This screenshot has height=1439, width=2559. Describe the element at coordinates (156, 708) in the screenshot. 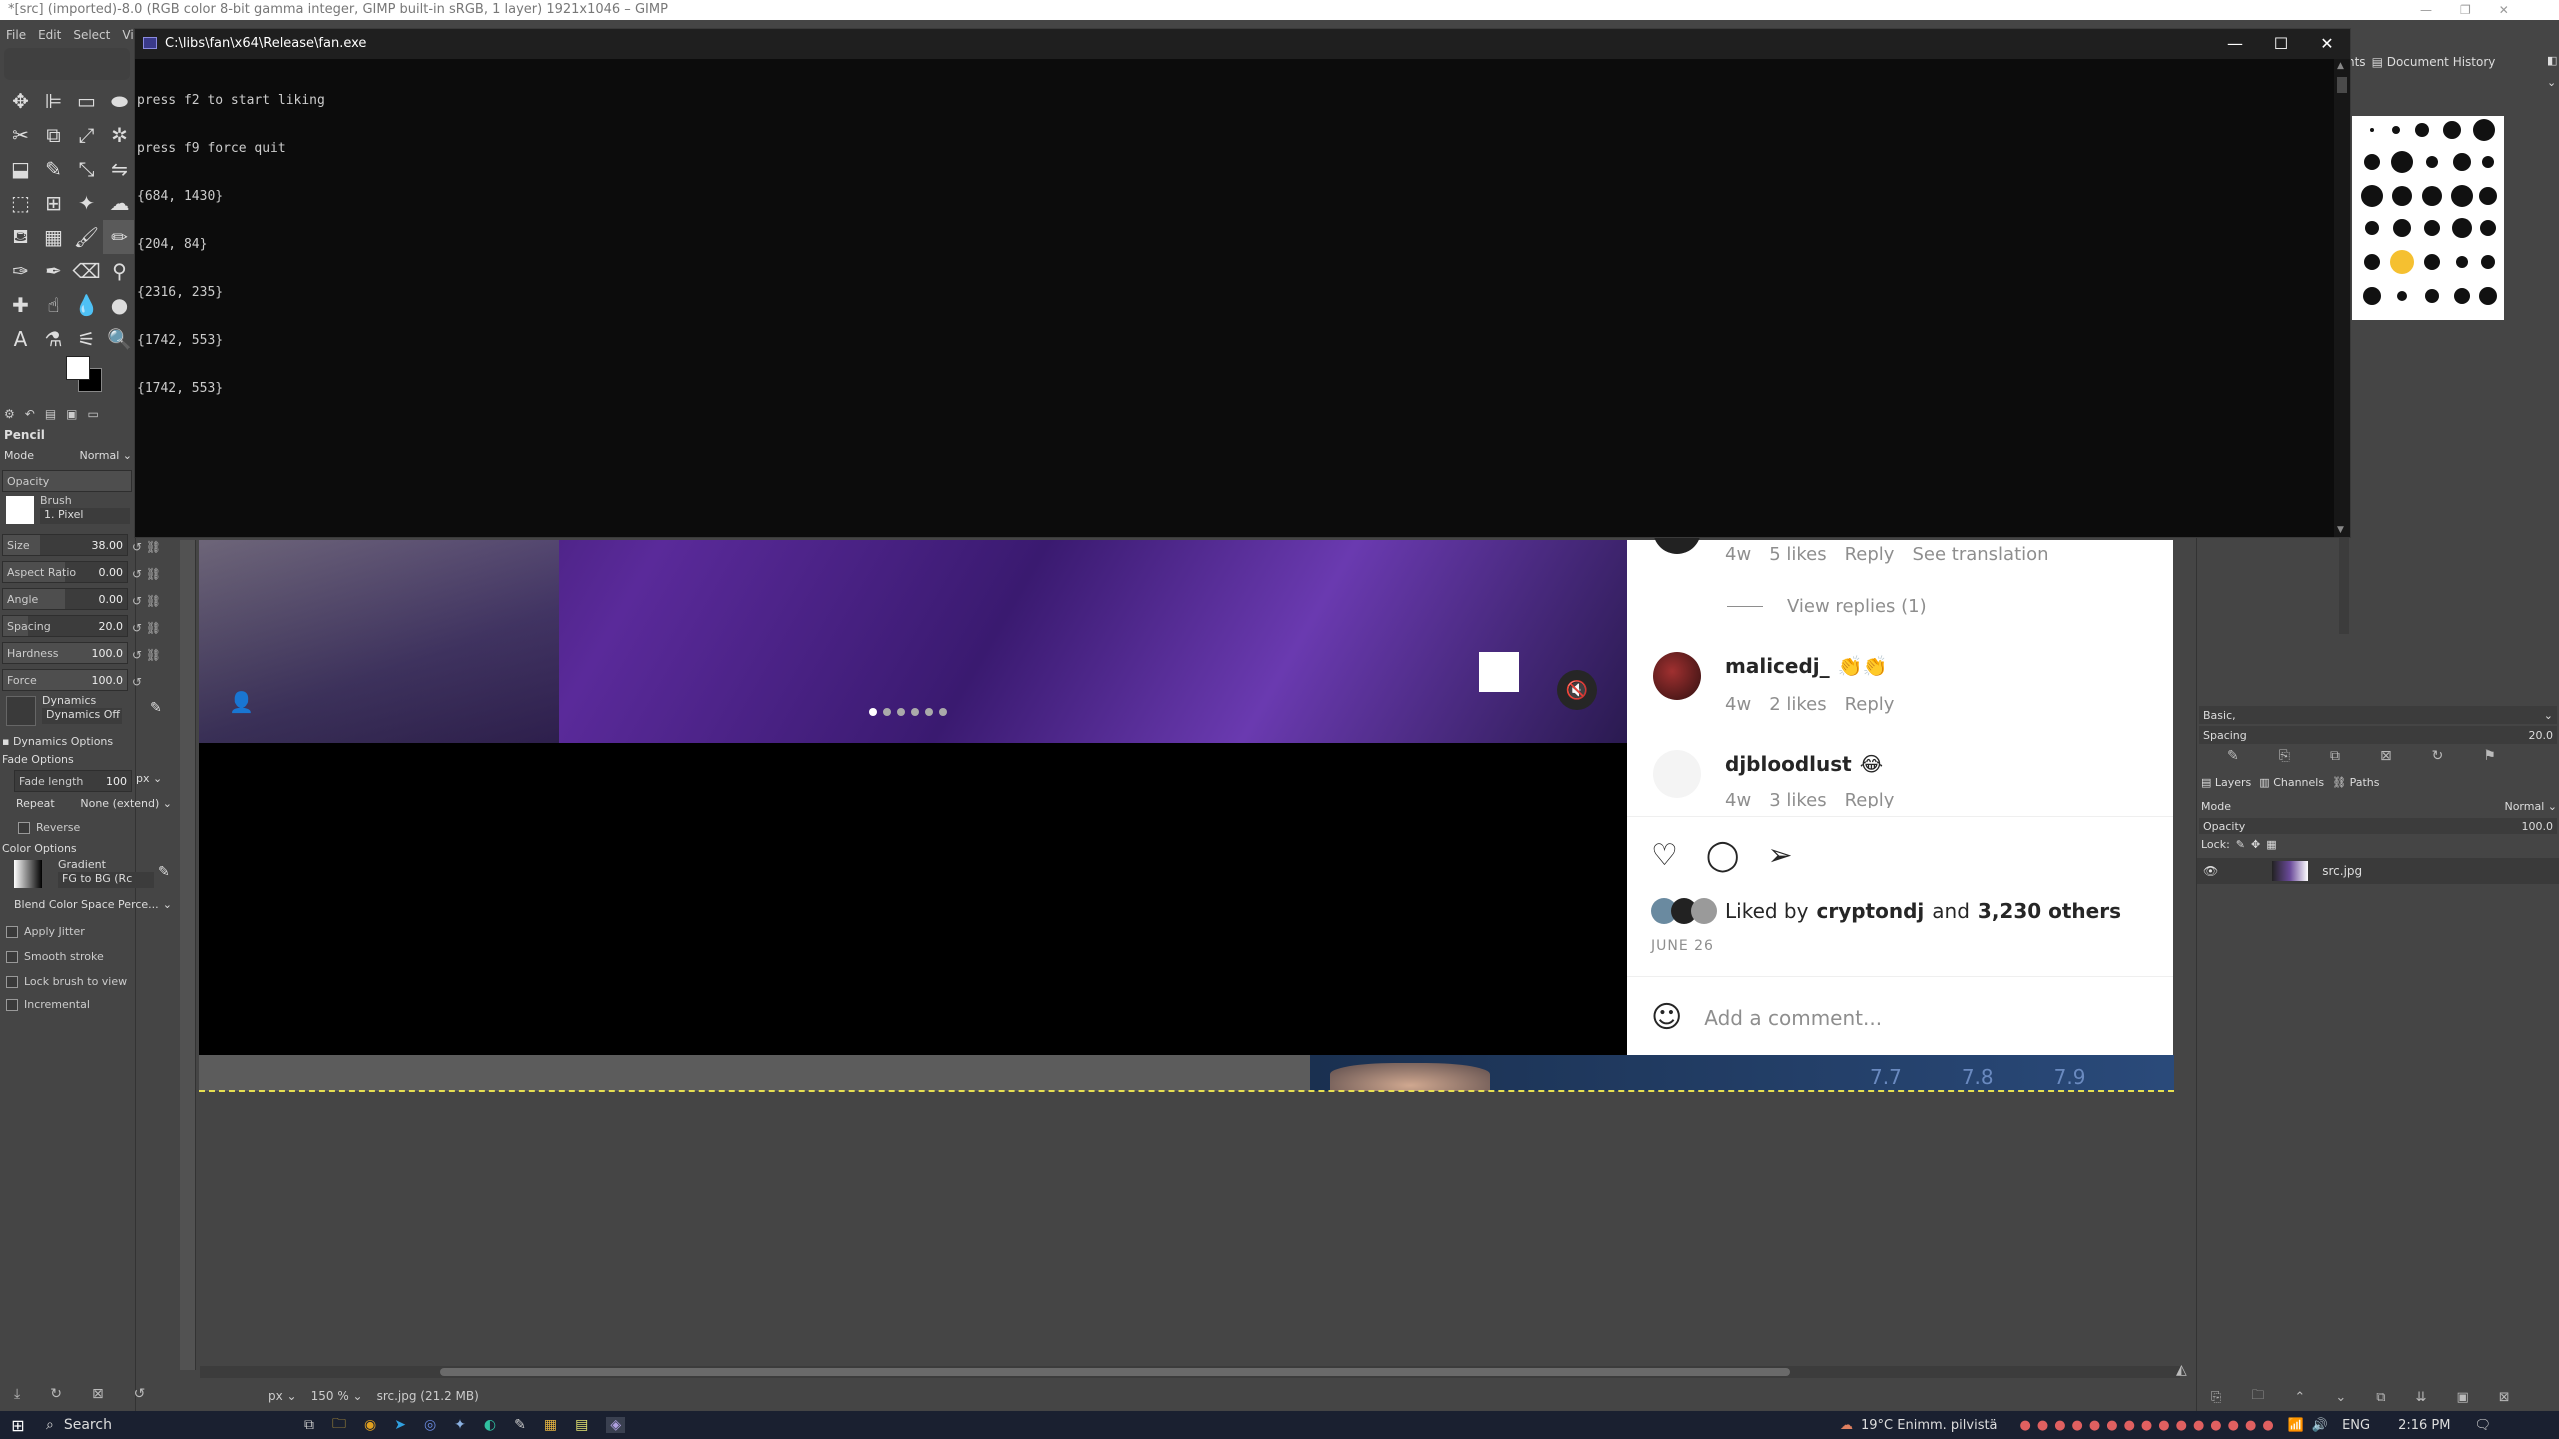

I see `edit-dynamics-icon: ✎` at that location.